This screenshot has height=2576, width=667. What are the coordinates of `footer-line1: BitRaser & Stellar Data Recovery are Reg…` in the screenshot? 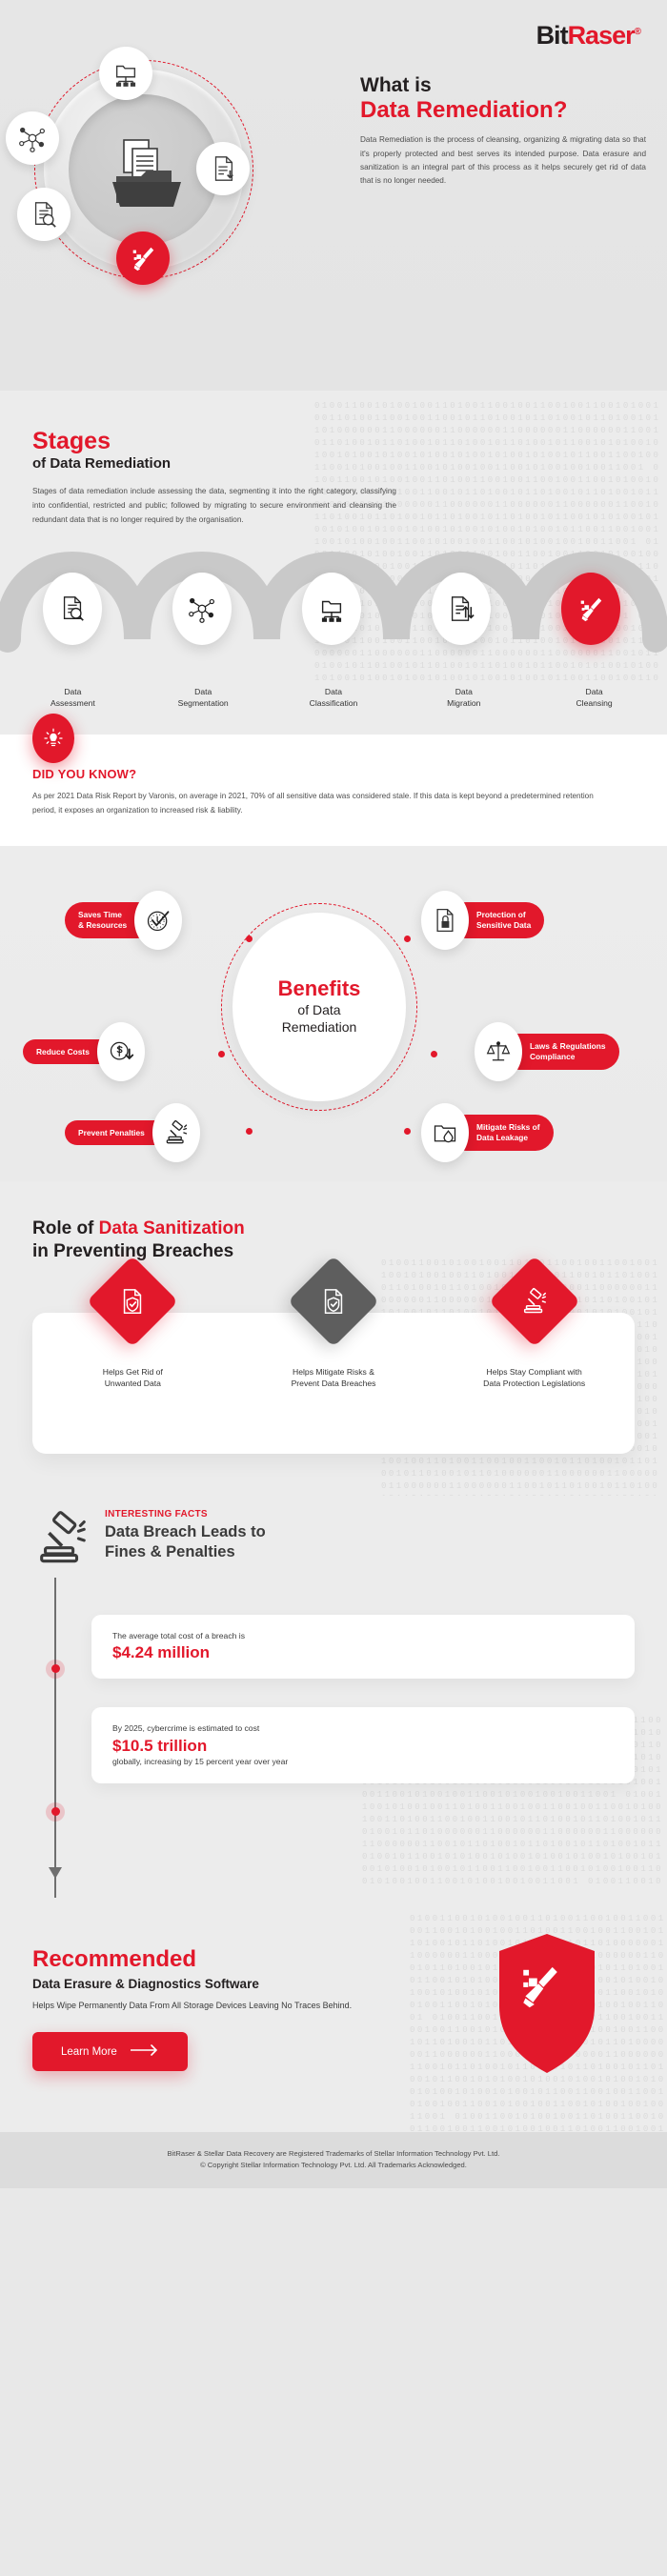 It's located at (333, 2153).